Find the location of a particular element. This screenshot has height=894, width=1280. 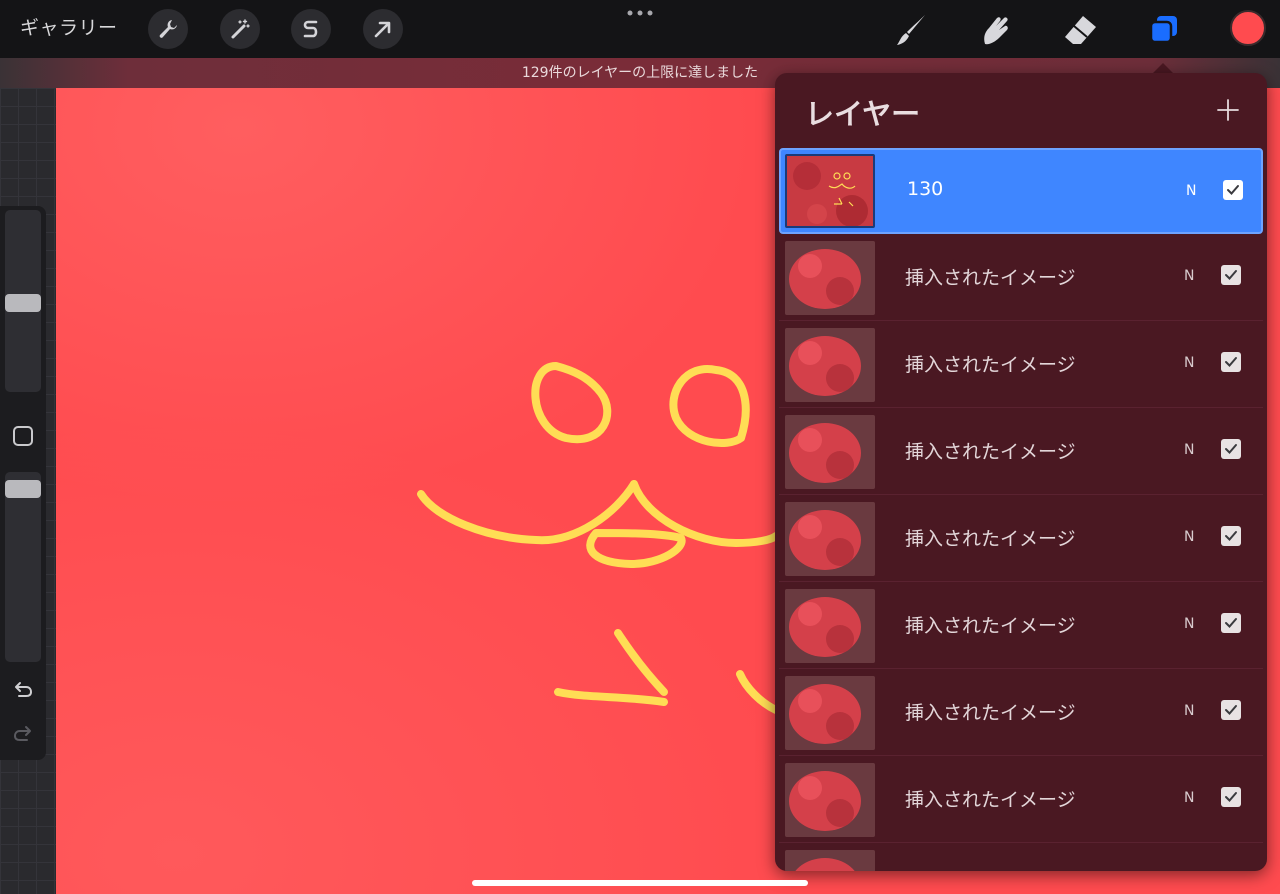

plus-icon is located at coordinates (1228, 110).